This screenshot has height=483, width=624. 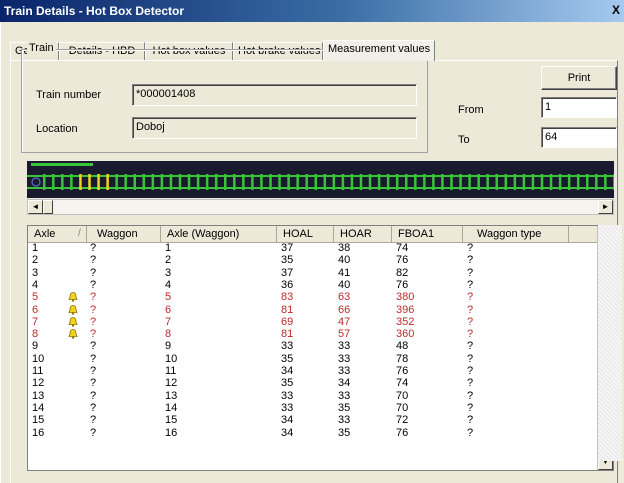 What do you see at coordinates (168, 346) in the screenshot?
I see `cell-axle-waggon: 9` at bounding box center [168, 346].